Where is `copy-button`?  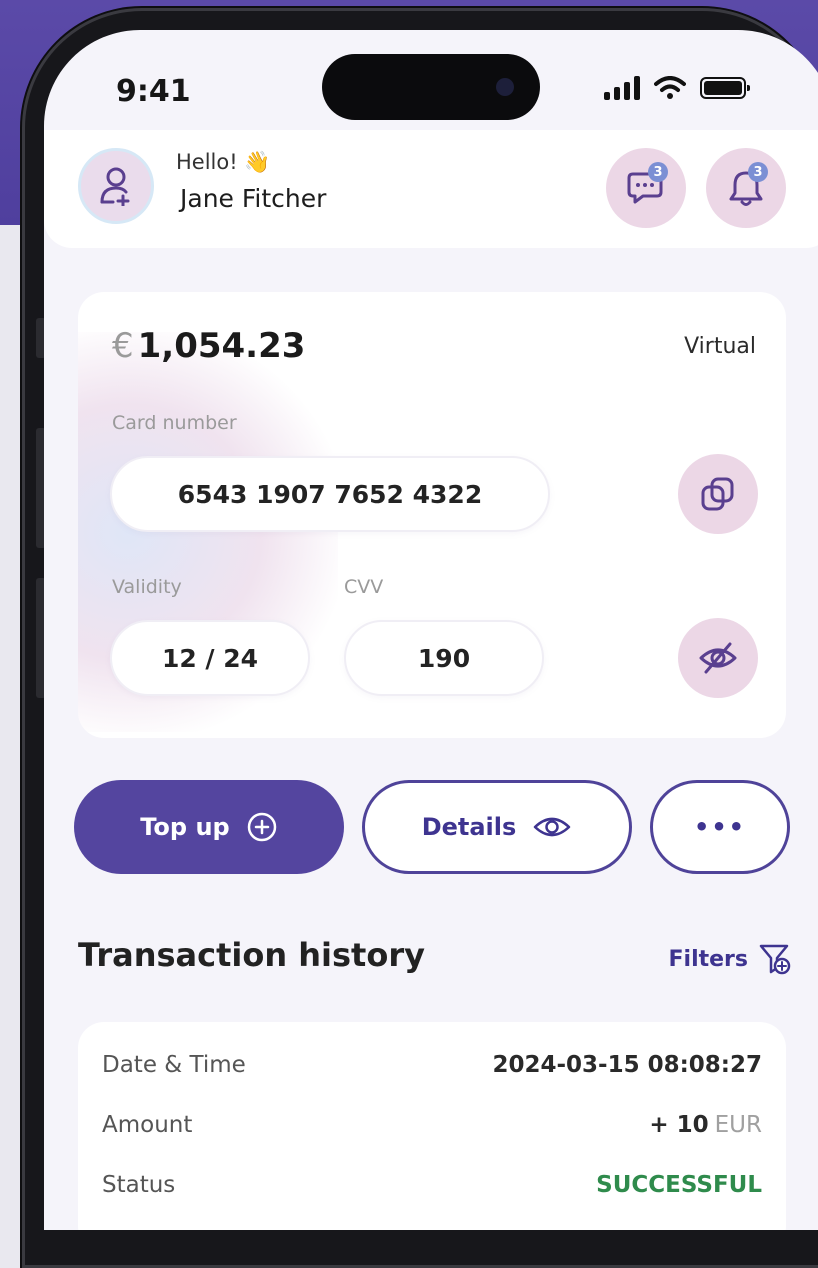
copy-button is located at coordinates (718, 494).